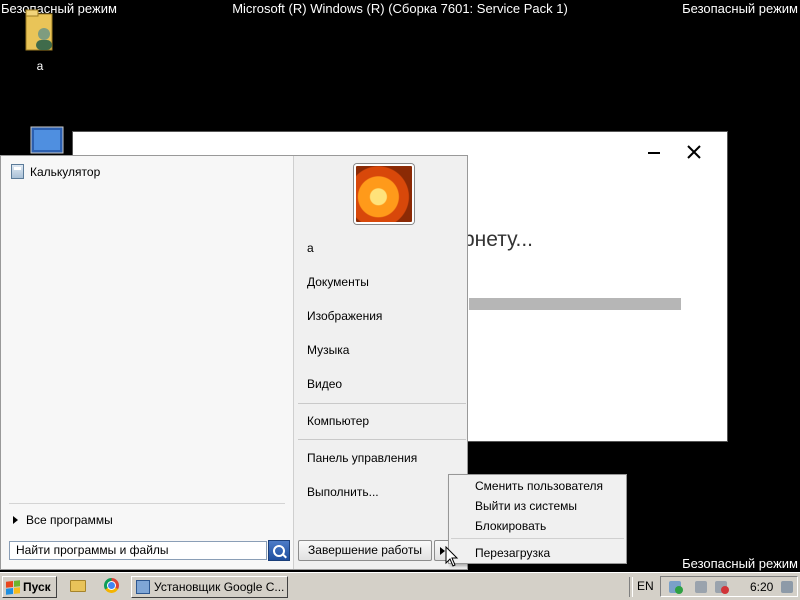 The image size is (800, 600). Describe the element at coordinates (69, 520) in the screenshot. I see `all-programs-label: Все программы` at that location.